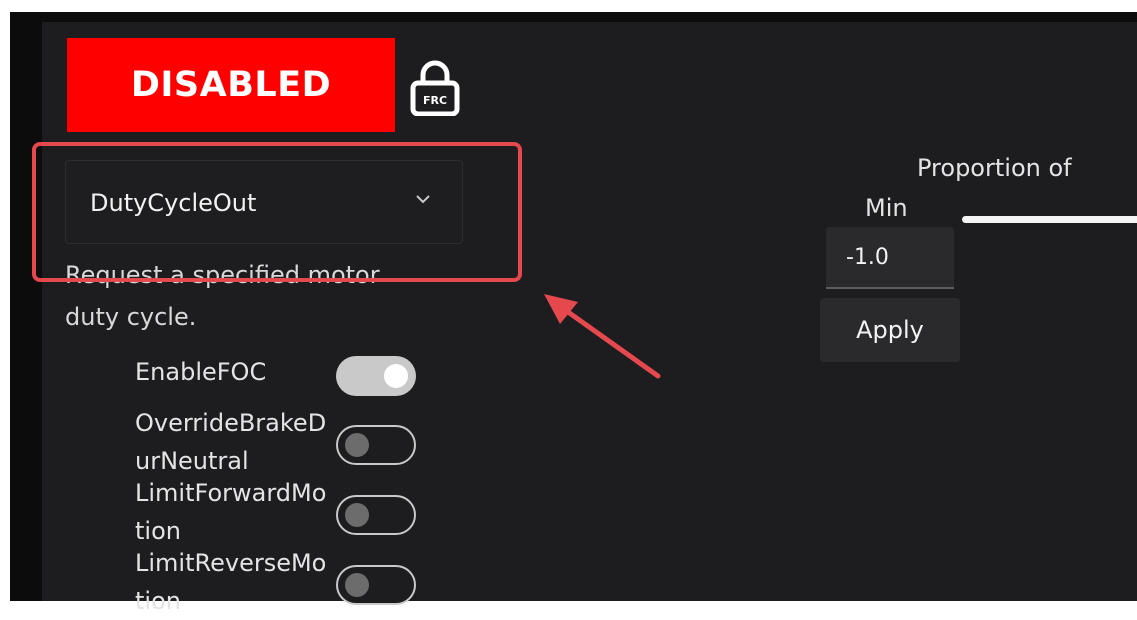  What do you see at coordinates (890, 330) in the screenshot?
I see `apply-button: Apply` at bounding box center [890, 330].